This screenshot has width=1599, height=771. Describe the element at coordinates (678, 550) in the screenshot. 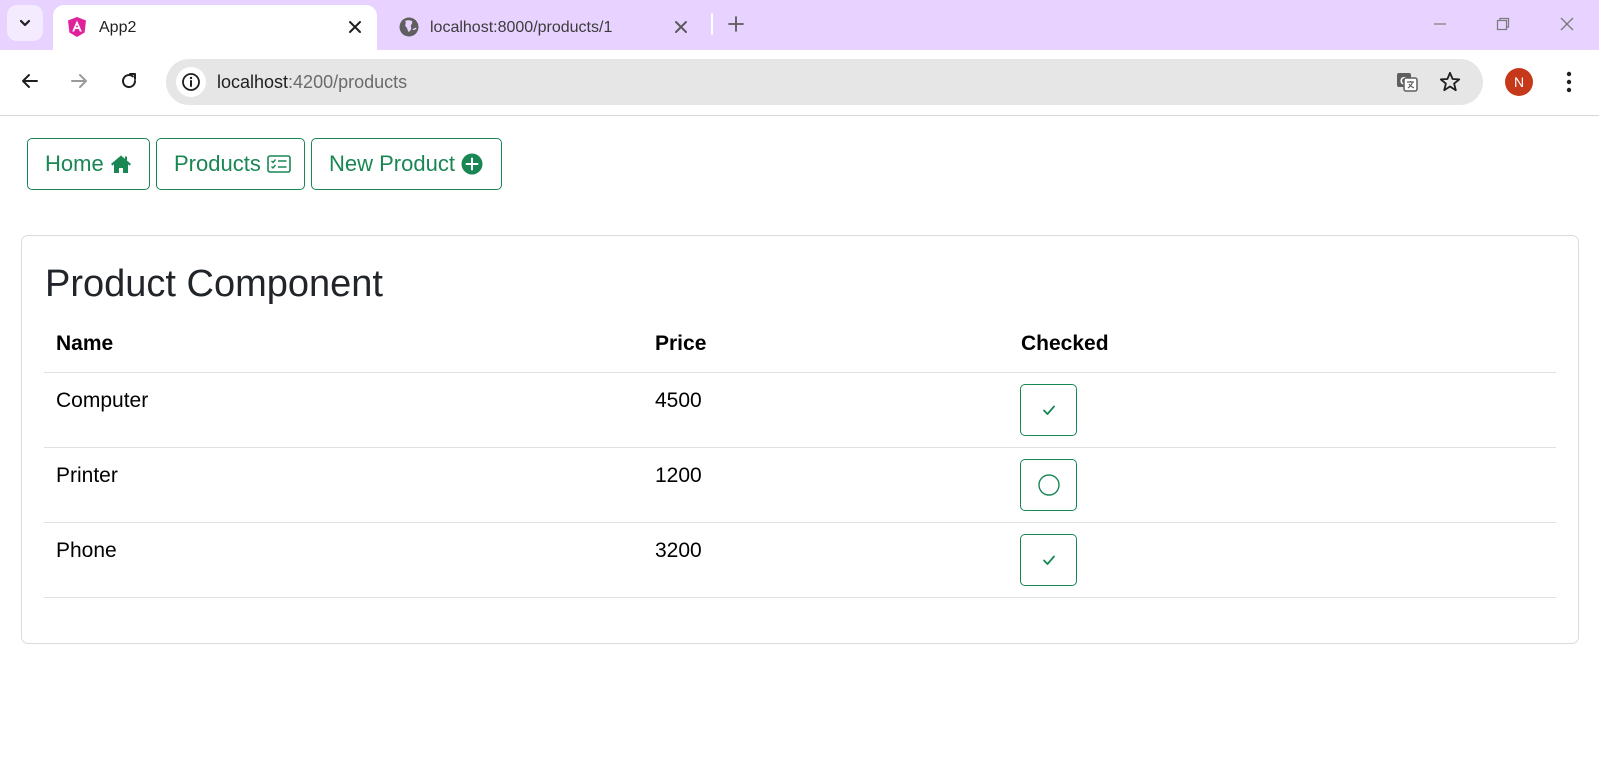

I see `cell-price: 3200` at that location.